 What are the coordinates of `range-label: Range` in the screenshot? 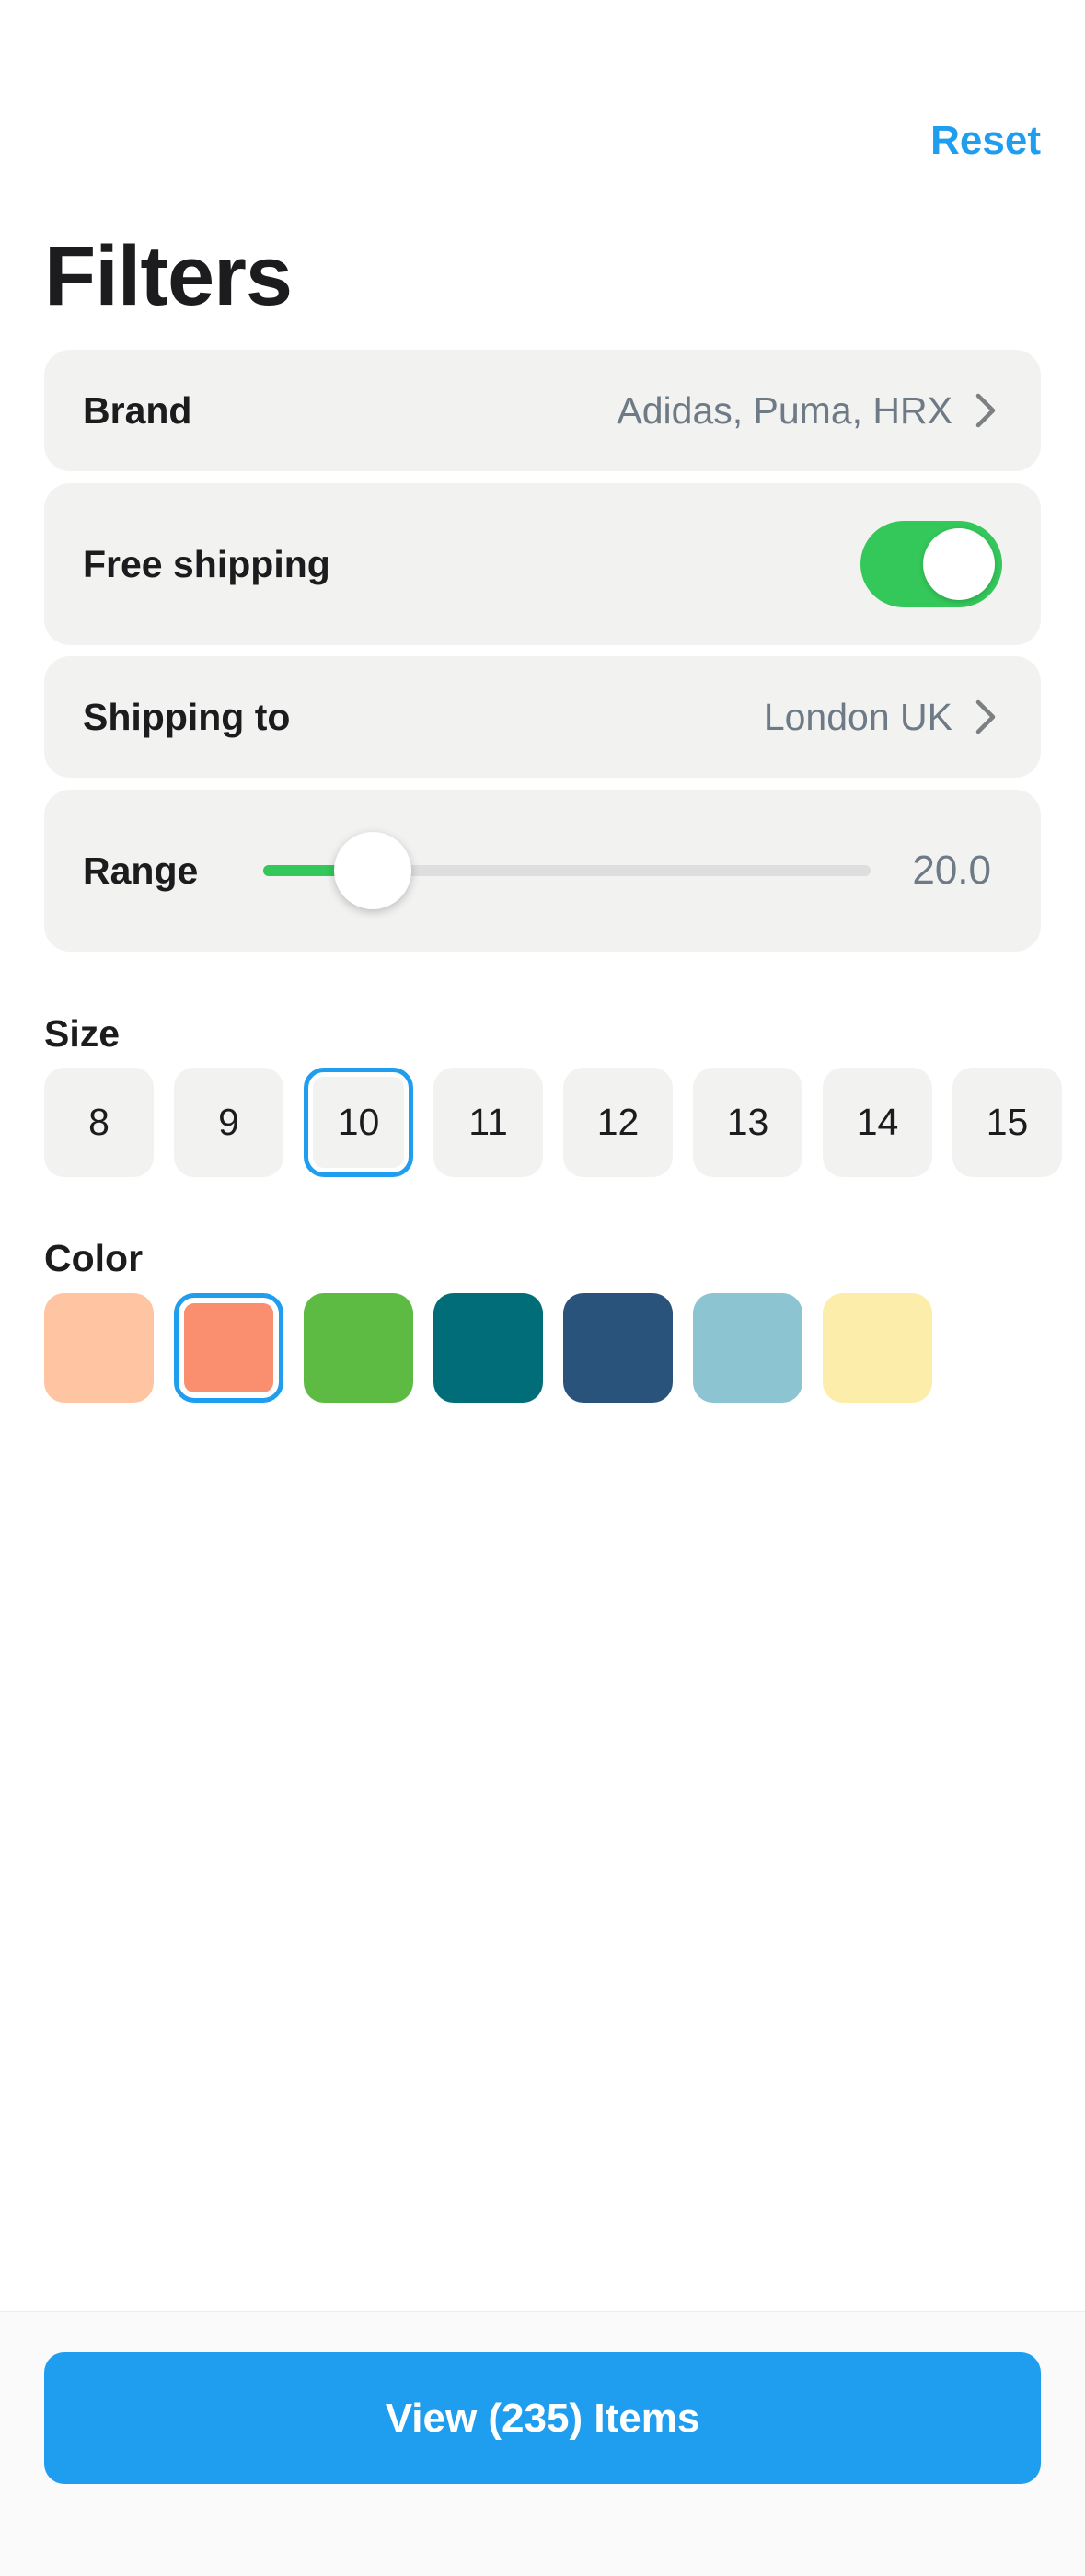 It's located at (141, 871).